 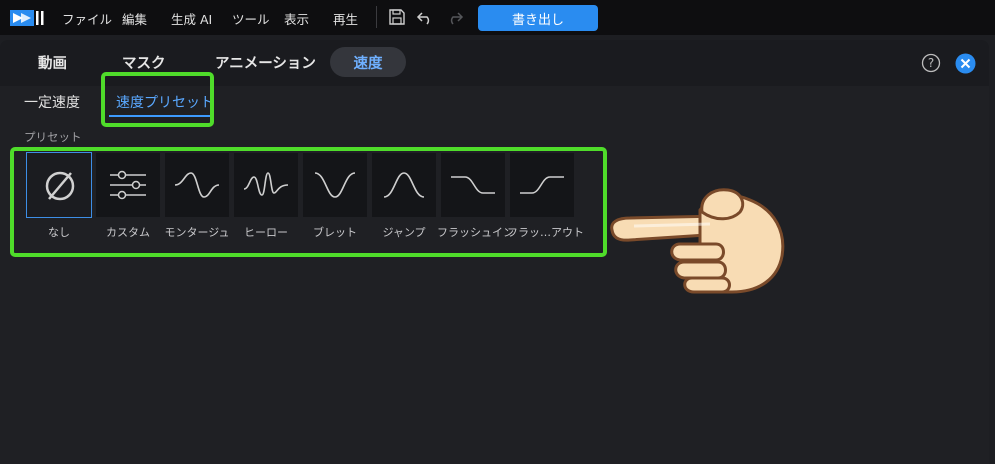 What do you see at coordinates (425, 17) in the screenshot?
I see `undo-icon` at bounding box center [425, 17].